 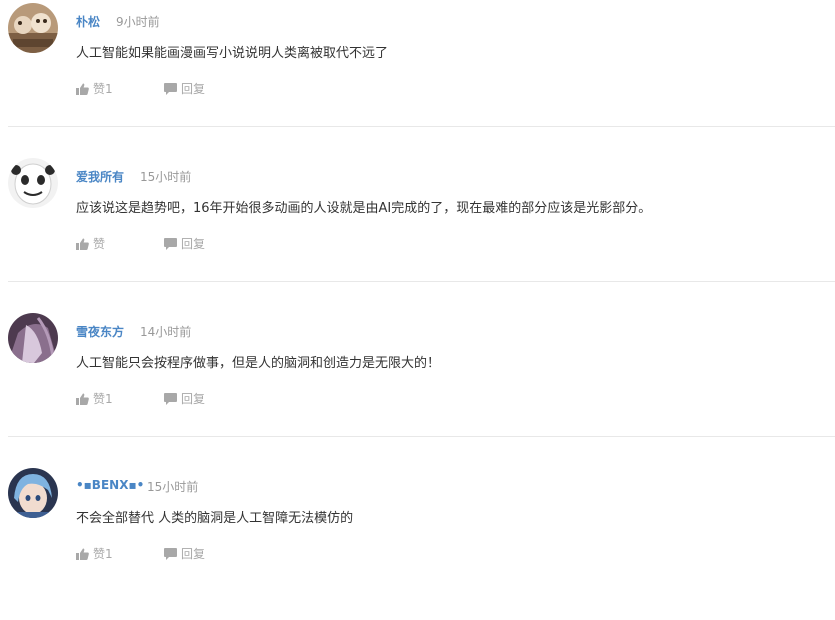 I want to click on username: 朴松, so click(x=88, y=21).